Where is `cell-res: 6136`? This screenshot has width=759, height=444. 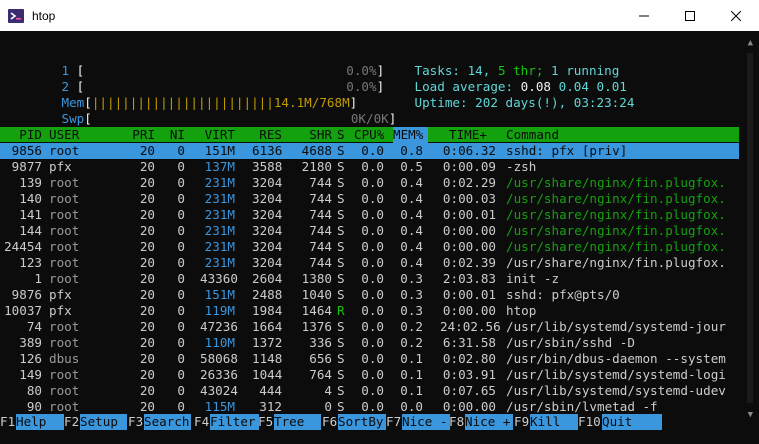
cell-res: 6136 is located at coordinates (267, 150).